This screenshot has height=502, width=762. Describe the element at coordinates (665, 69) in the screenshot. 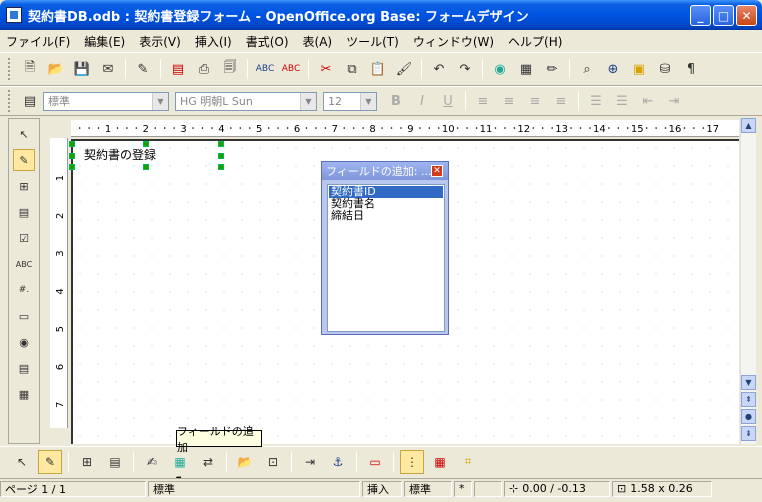

I see `data-sources-icon: ⛁` at that location.